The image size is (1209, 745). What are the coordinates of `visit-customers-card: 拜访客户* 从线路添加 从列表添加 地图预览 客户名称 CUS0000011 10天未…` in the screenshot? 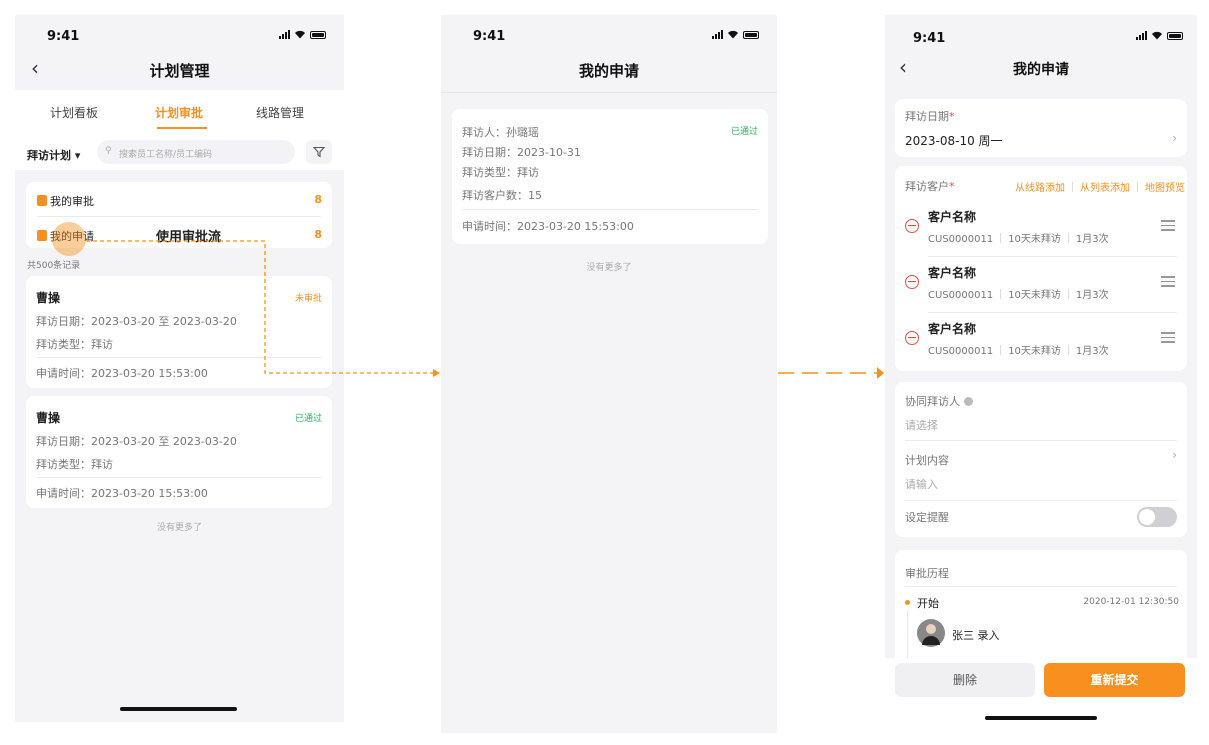 It's located at (1041, 268).